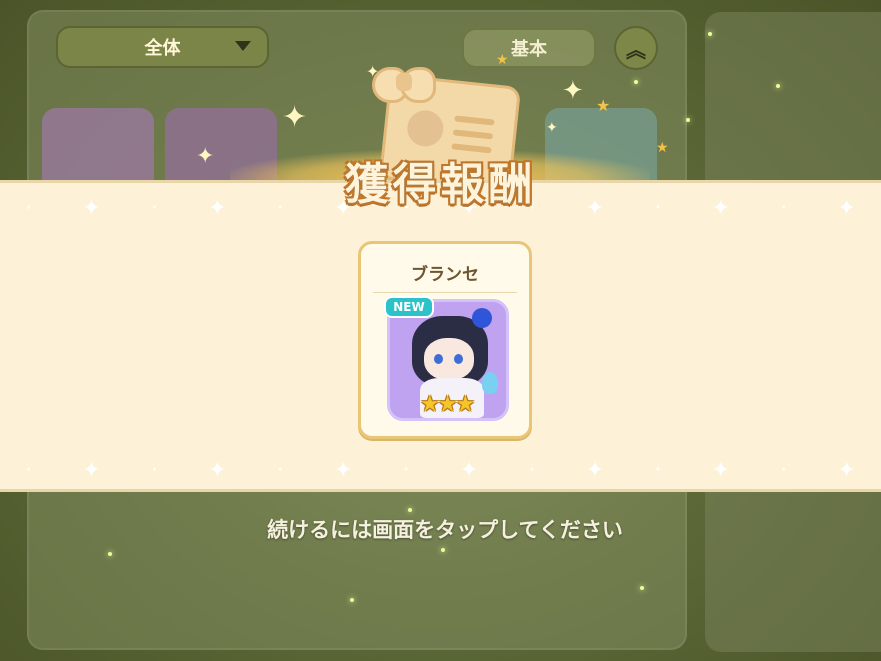 The height and width of the screenshot is (661, 881). Describe the element at coordinates (490, 383) in the screenshot. I see `flame-icon` at that location.